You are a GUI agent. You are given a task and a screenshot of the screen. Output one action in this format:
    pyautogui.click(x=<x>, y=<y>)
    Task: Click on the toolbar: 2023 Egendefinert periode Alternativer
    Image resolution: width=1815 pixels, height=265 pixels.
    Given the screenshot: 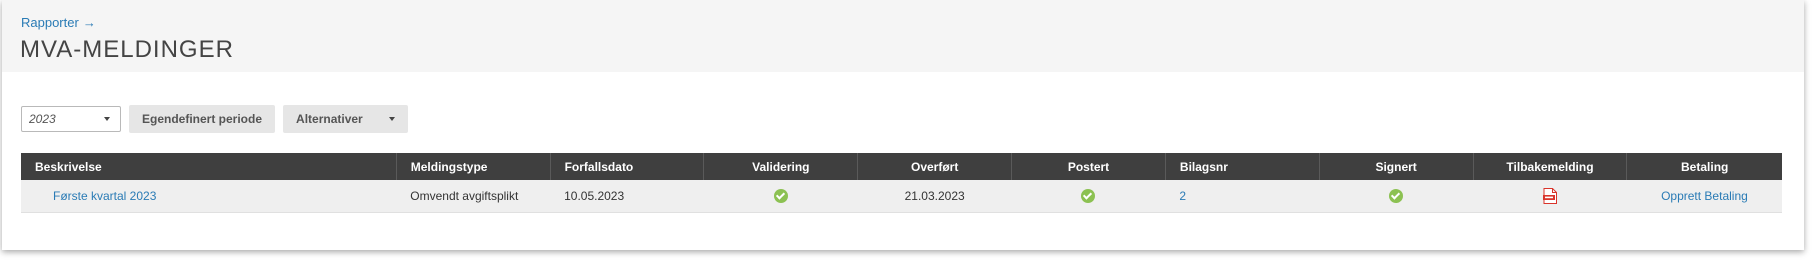 What is the action you would take?
    pyautogui.click(x=214, y=119)
    